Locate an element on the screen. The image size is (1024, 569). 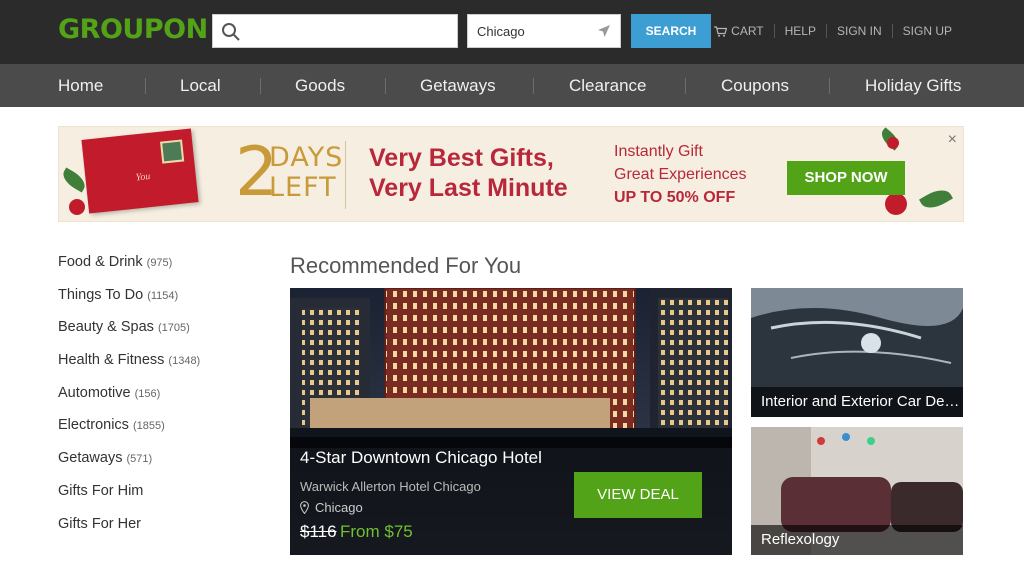
nav-home: Home is located at coordinates (80, 85).